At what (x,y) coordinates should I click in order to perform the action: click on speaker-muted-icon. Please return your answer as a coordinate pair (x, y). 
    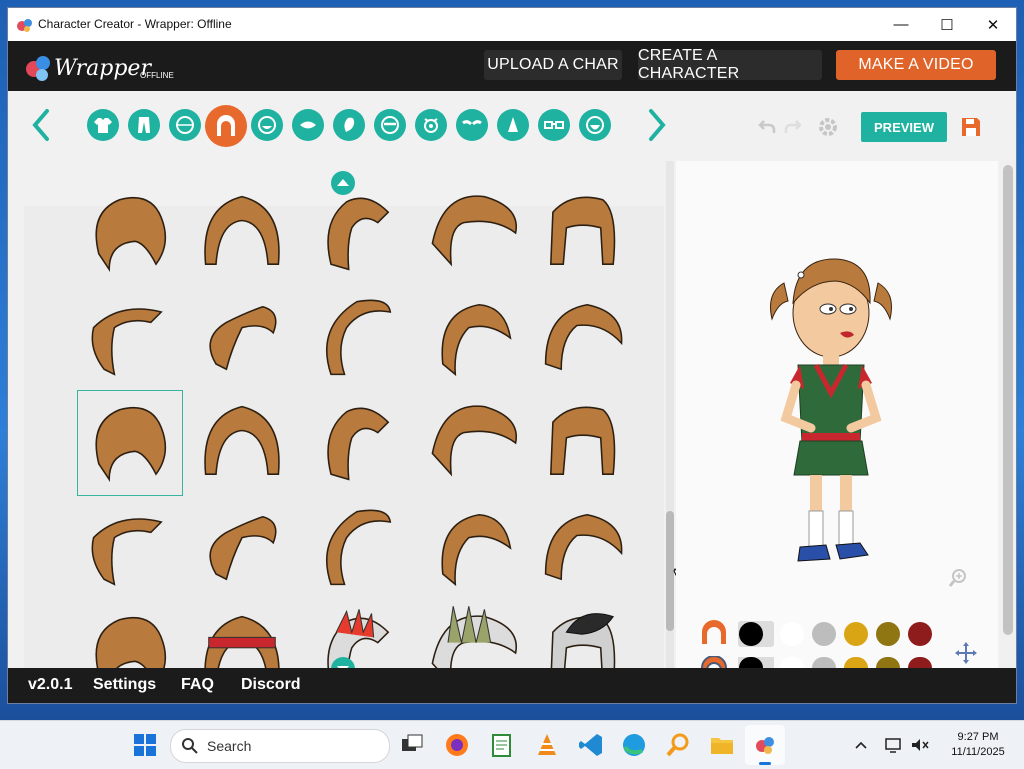
    Looking at the image, I should click on (920, 745).